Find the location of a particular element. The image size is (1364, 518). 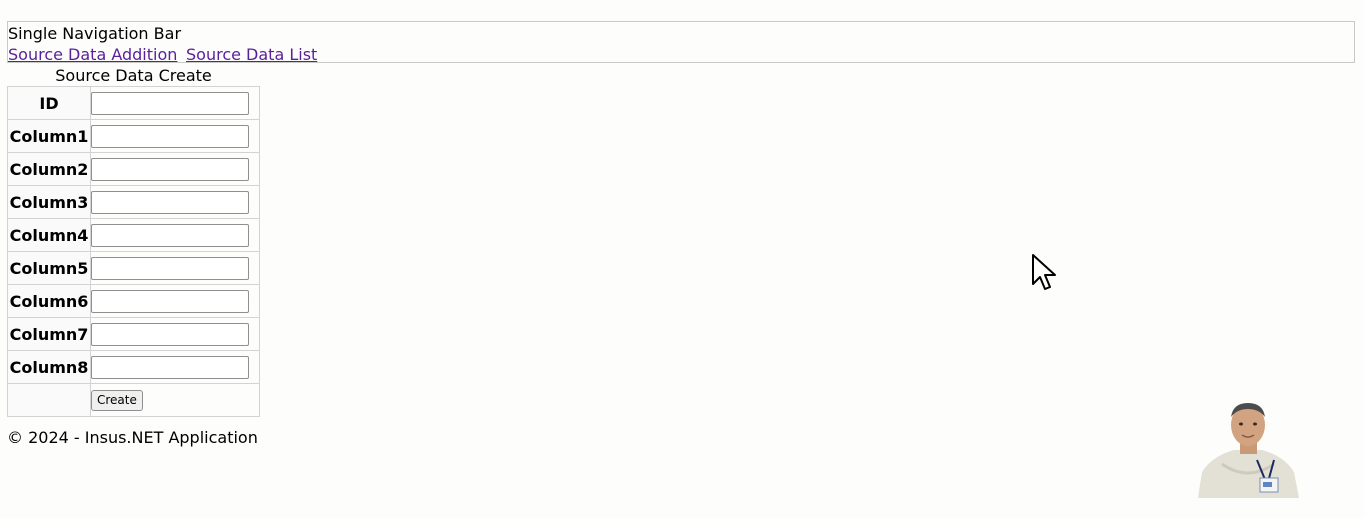

field-label-column4: Column4 is located at coordinates (49, 235).